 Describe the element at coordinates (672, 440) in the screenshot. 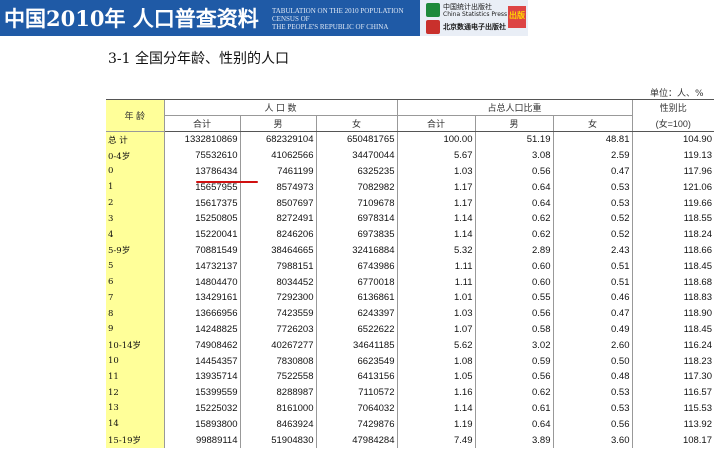

I see `sex-ratio-cell: 108.17` at that location.